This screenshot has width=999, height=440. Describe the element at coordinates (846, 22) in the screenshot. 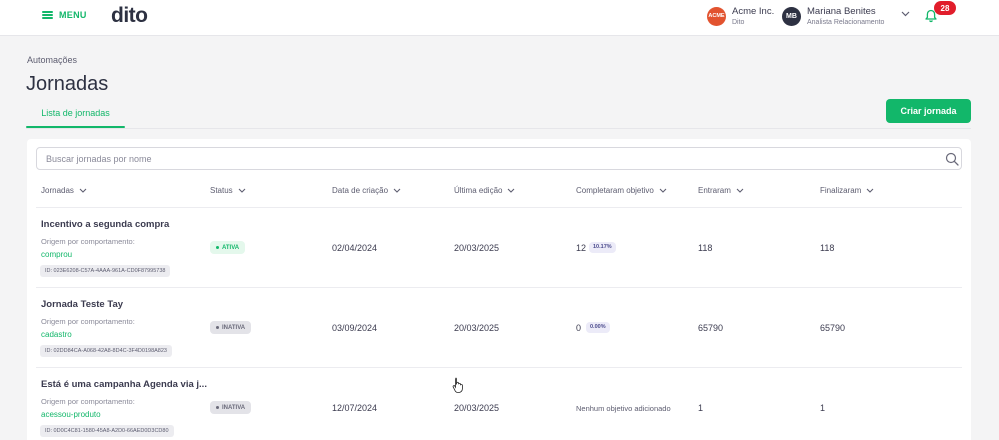

I see `user-role: Analista Relacionamento` at that location.